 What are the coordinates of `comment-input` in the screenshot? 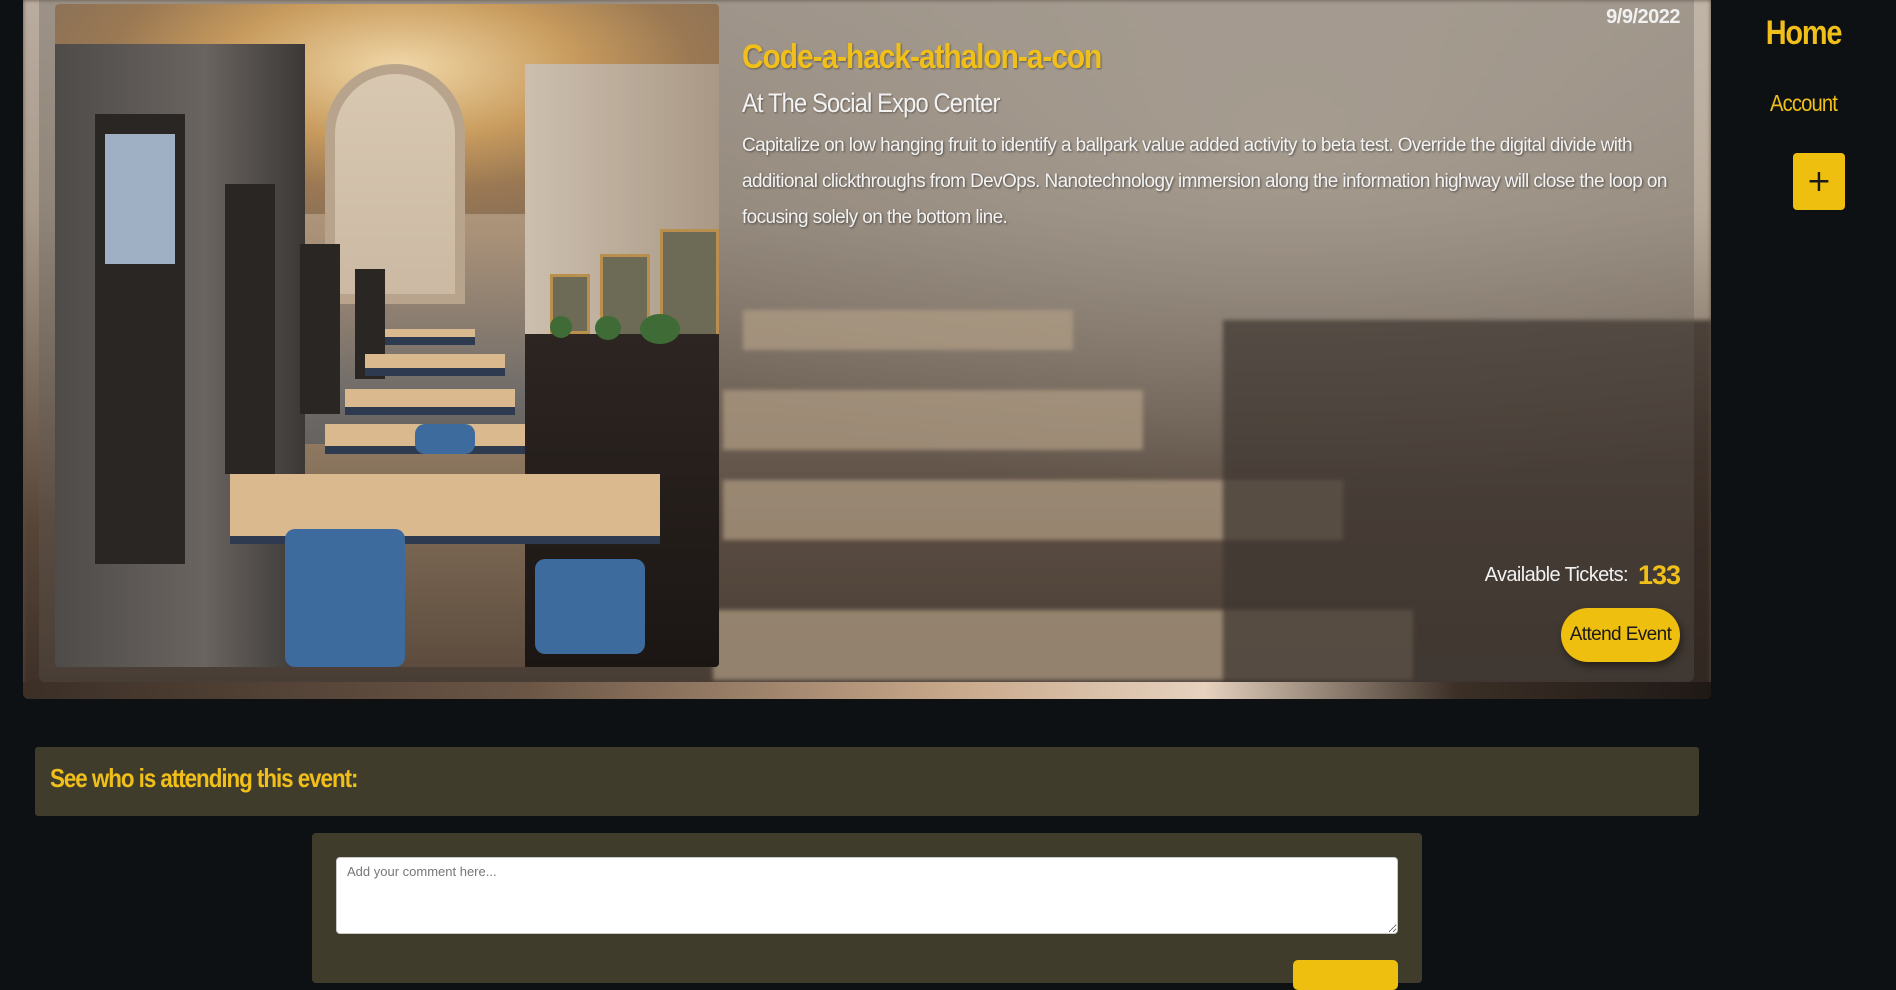 It's located at (867, 895).